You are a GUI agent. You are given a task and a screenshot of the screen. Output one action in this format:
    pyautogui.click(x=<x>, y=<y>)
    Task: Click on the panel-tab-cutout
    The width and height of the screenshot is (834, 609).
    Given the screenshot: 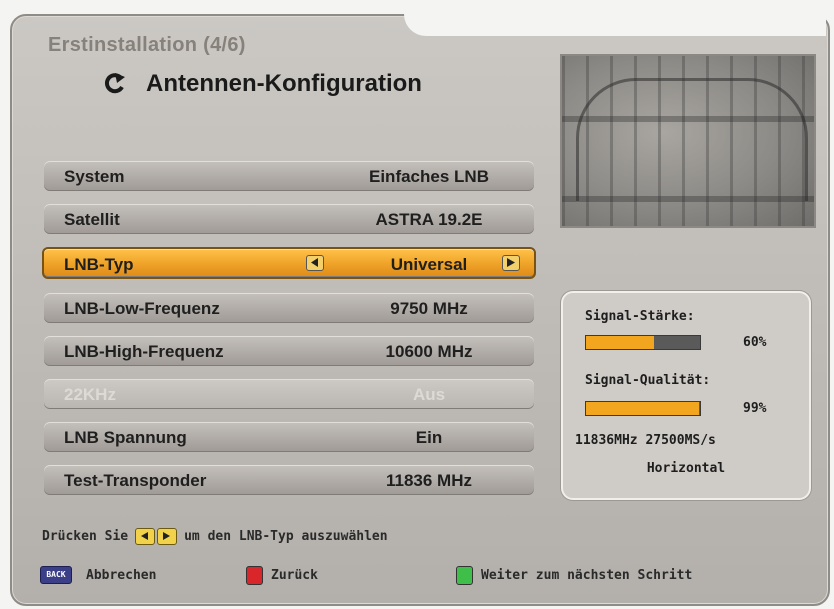 What is the action you would take?
    pyautogui.click(x=615, y=25)
    